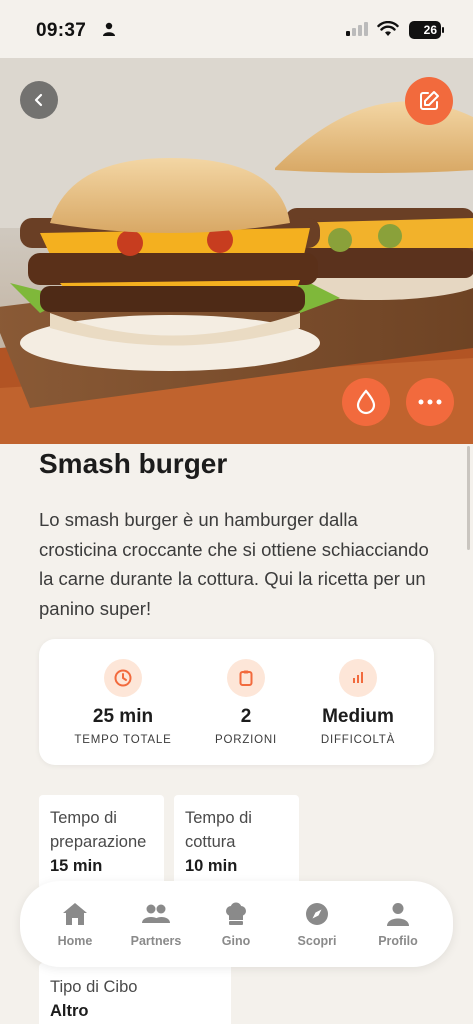  I want to click on info-label: Tipo di Cibo, so click(94, 987).